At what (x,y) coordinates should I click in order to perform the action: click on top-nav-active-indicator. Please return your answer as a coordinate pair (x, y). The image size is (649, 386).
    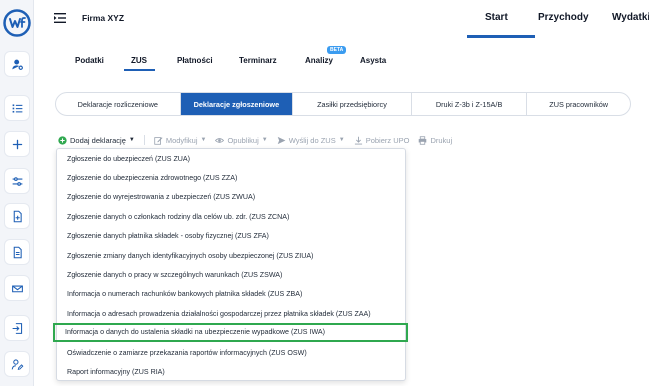
    Looking at the image, I should click on (501, 36).